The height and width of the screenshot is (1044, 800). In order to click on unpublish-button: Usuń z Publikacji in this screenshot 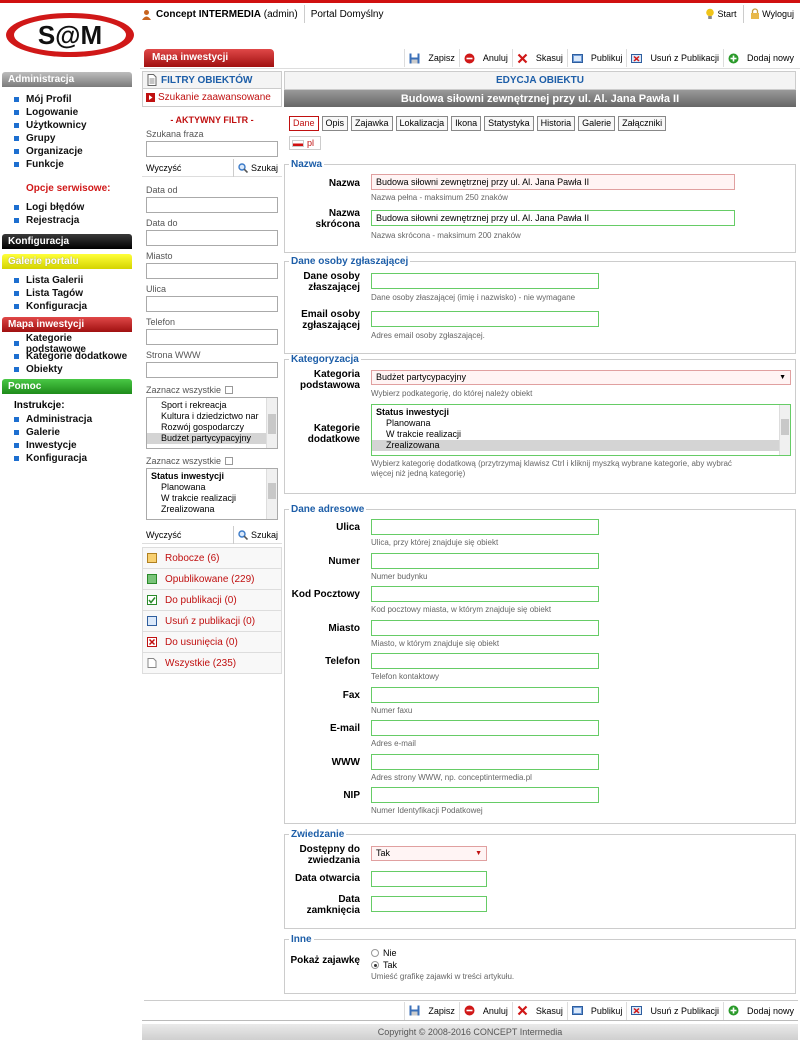, I will do `click(674, 58)`.